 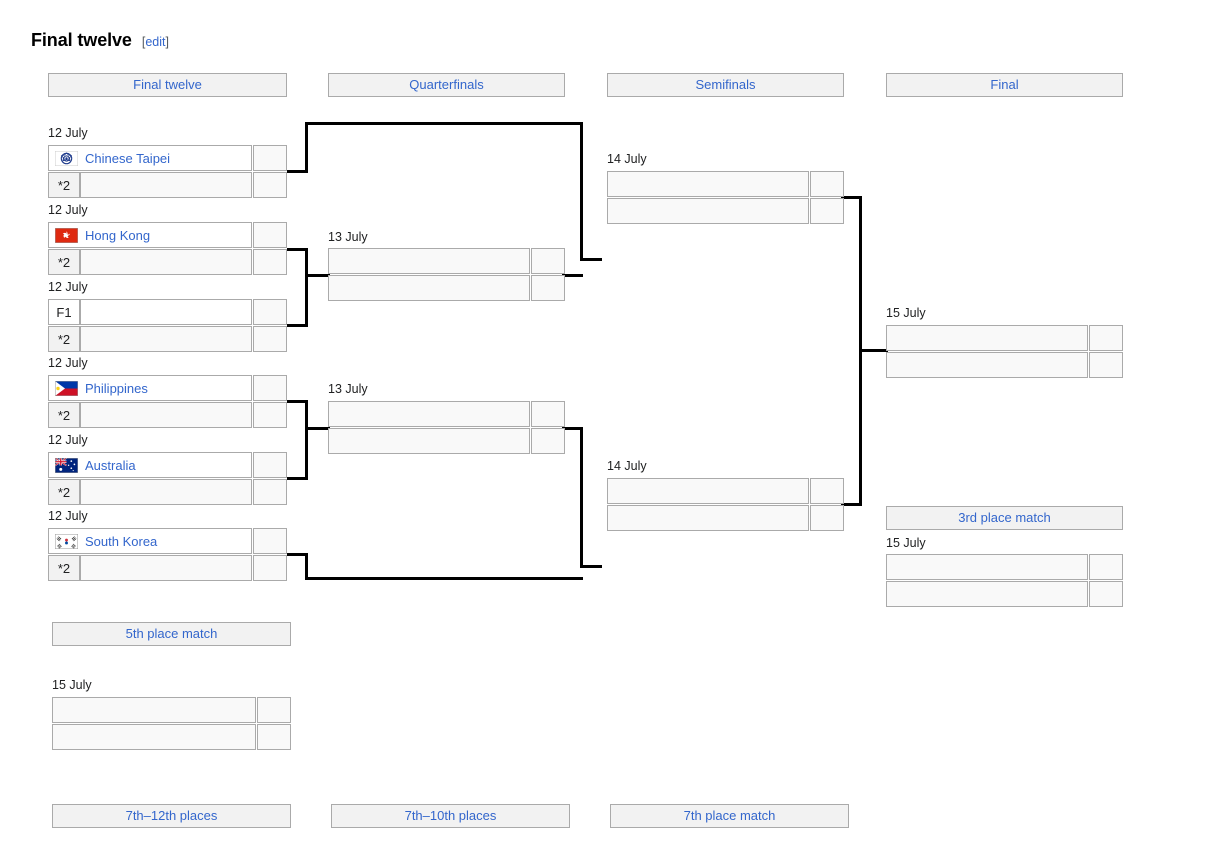 I want to click on header-7th-place-match: 7th place match, so click(x=729, y=816).